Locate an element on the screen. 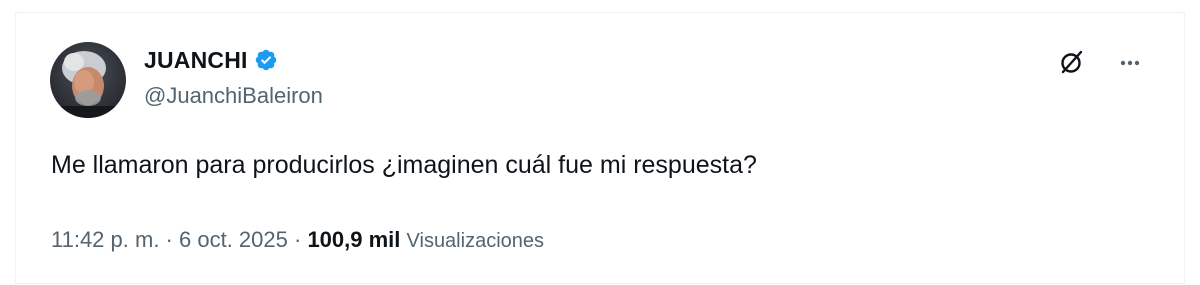 The height and width of the screenshot is (285, 1200). author-name-row: JUANCHI is located at coordinates (211, 60).